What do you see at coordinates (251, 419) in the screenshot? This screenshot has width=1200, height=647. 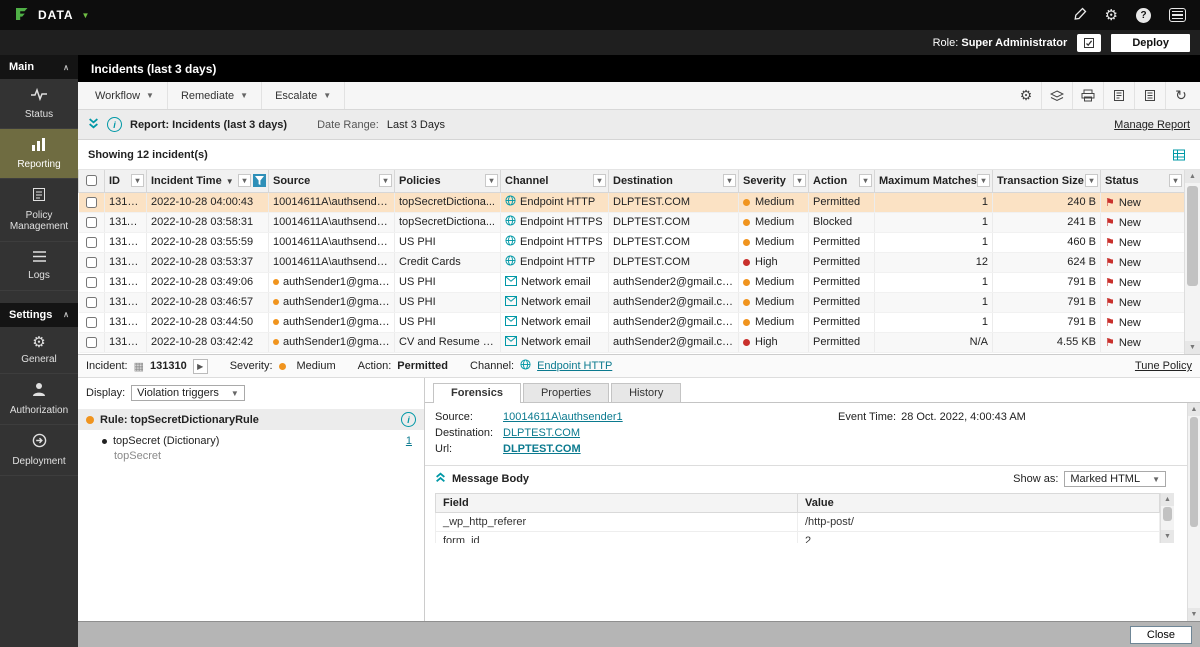 I see `rule-row: Rule: topSecretDictionaryRule i` at bounding box center [251, 419].